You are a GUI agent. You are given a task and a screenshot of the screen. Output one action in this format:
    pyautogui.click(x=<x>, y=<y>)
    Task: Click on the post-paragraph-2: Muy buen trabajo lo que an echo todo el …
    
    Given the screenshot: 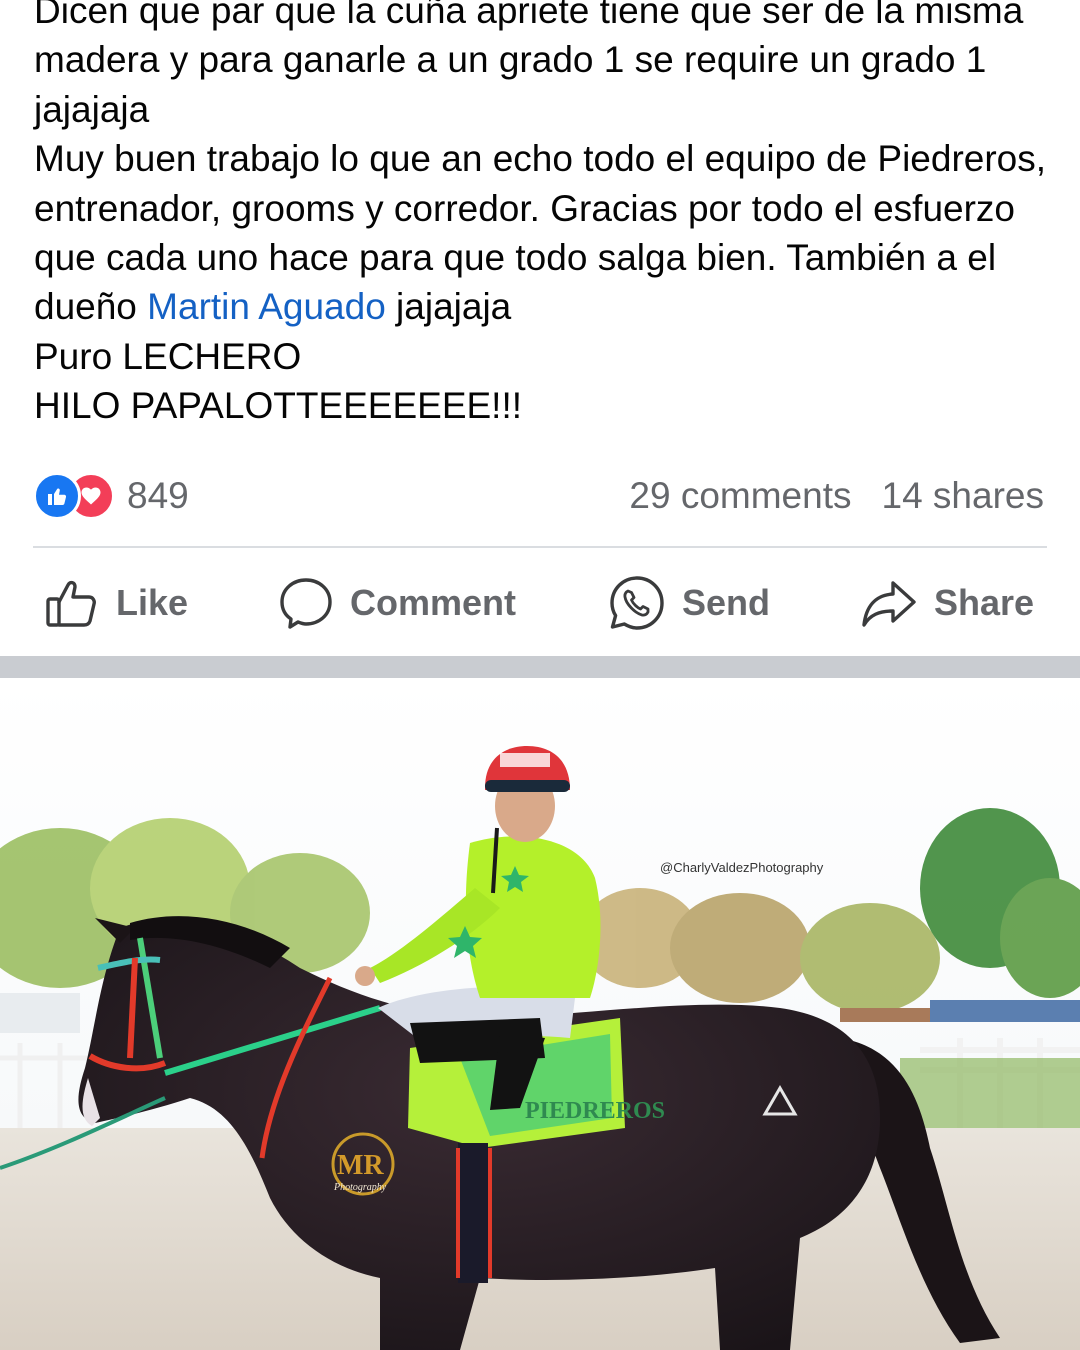 What is the action you would take?
    pyautogui.click(x=544, y=233)
    